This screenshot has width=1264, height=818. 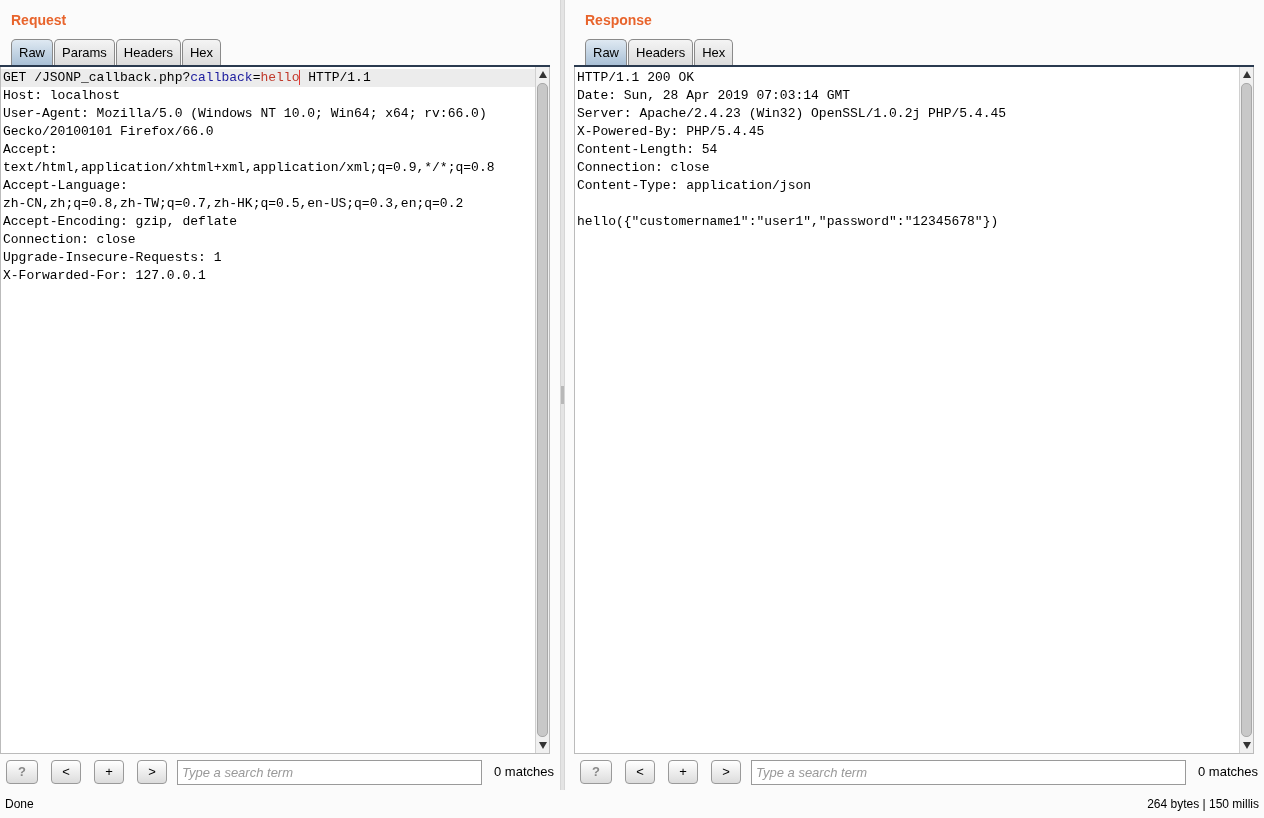 What do you see at coordinates (1203, 804) in the screenshot?
I see `response-stats: 264 bytes | 150 millis` at bounding box center [1203, 804].